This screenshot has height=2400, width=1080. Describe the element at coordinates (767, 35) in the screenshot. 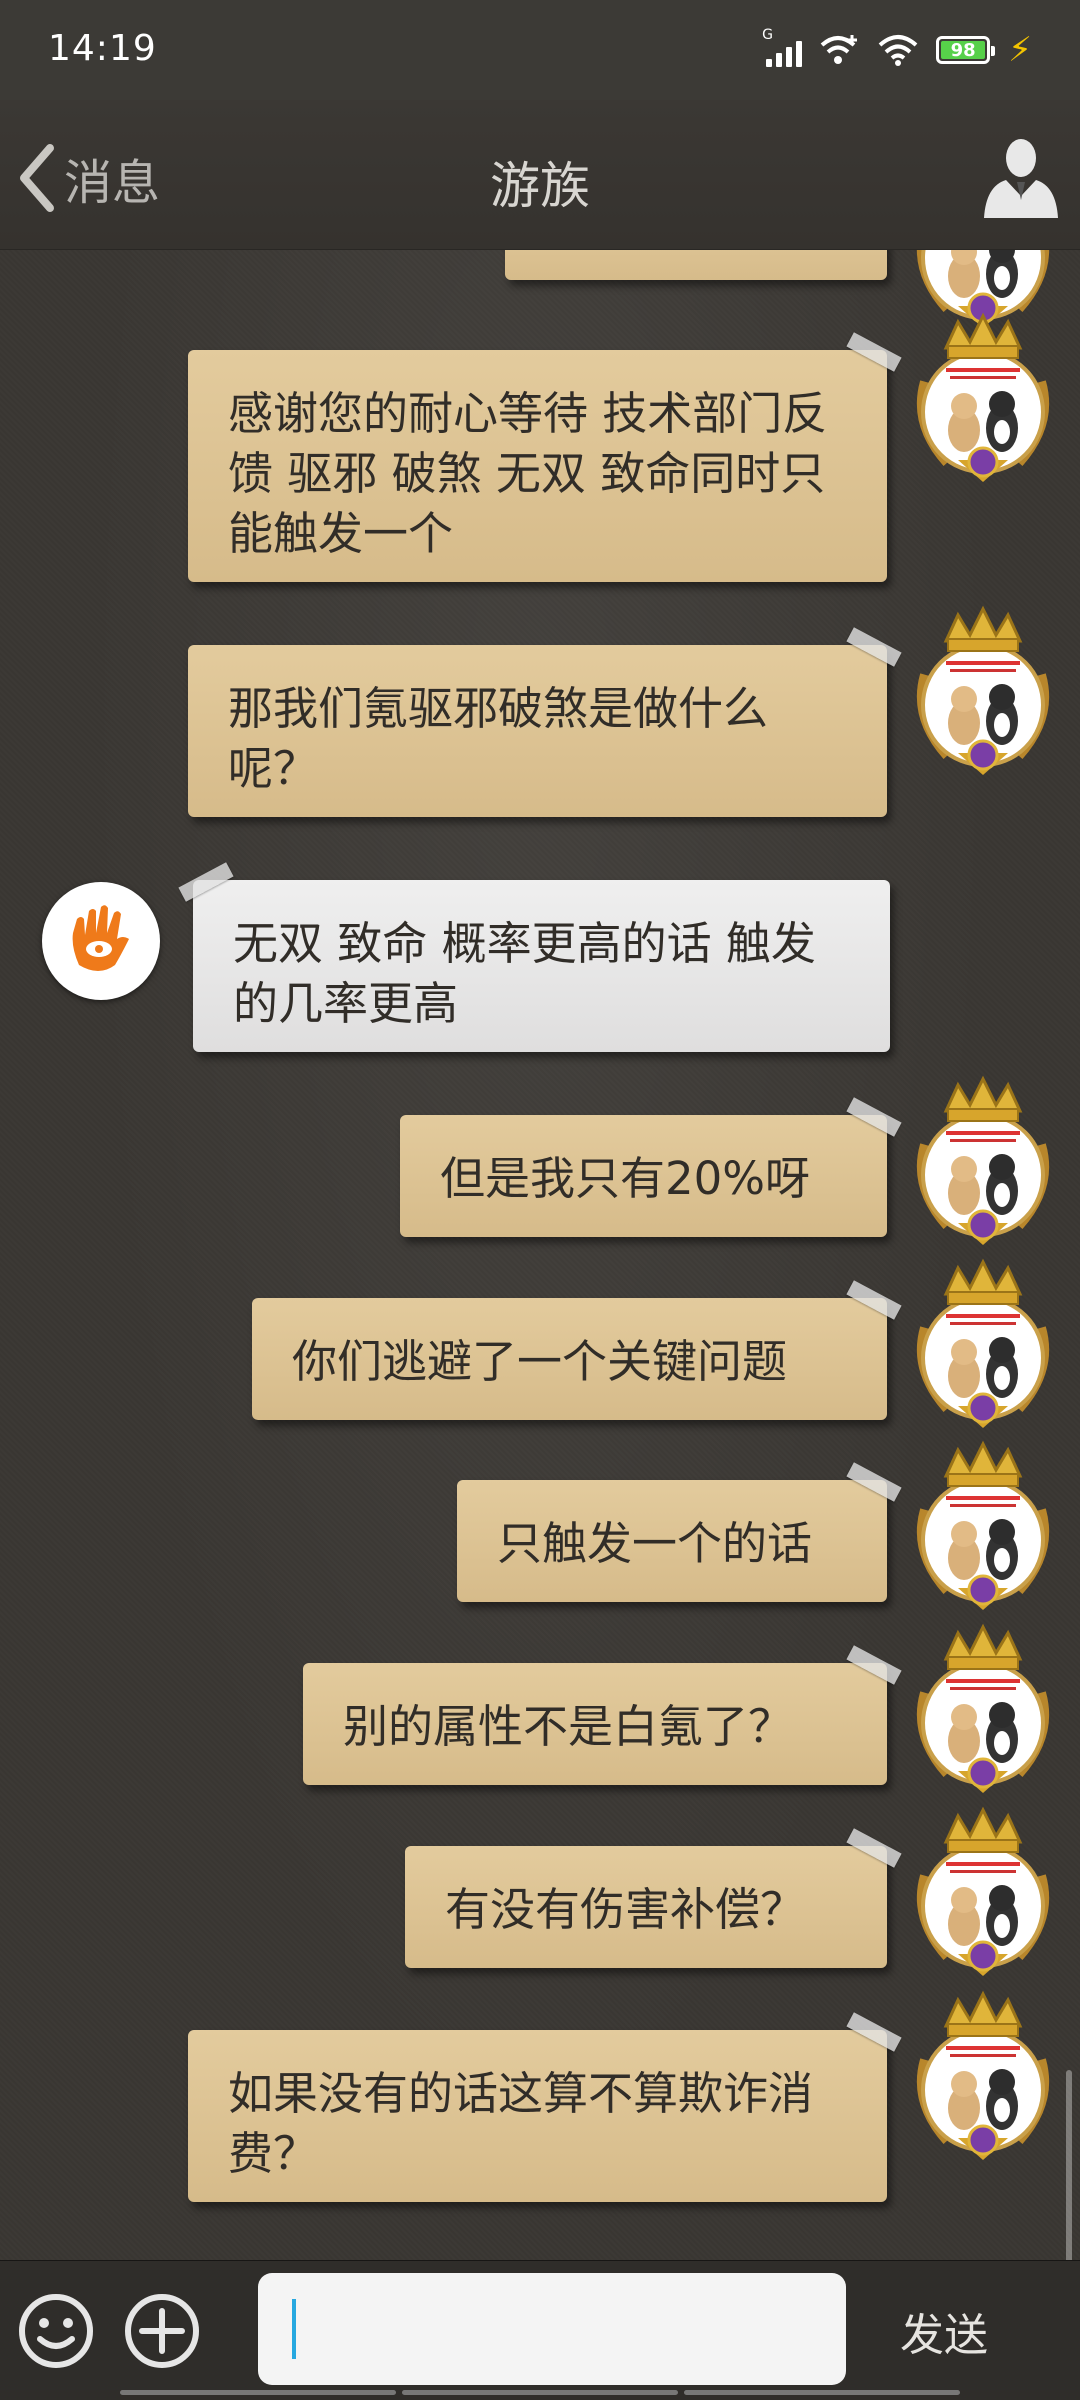

I see `network-type: G` at that location.